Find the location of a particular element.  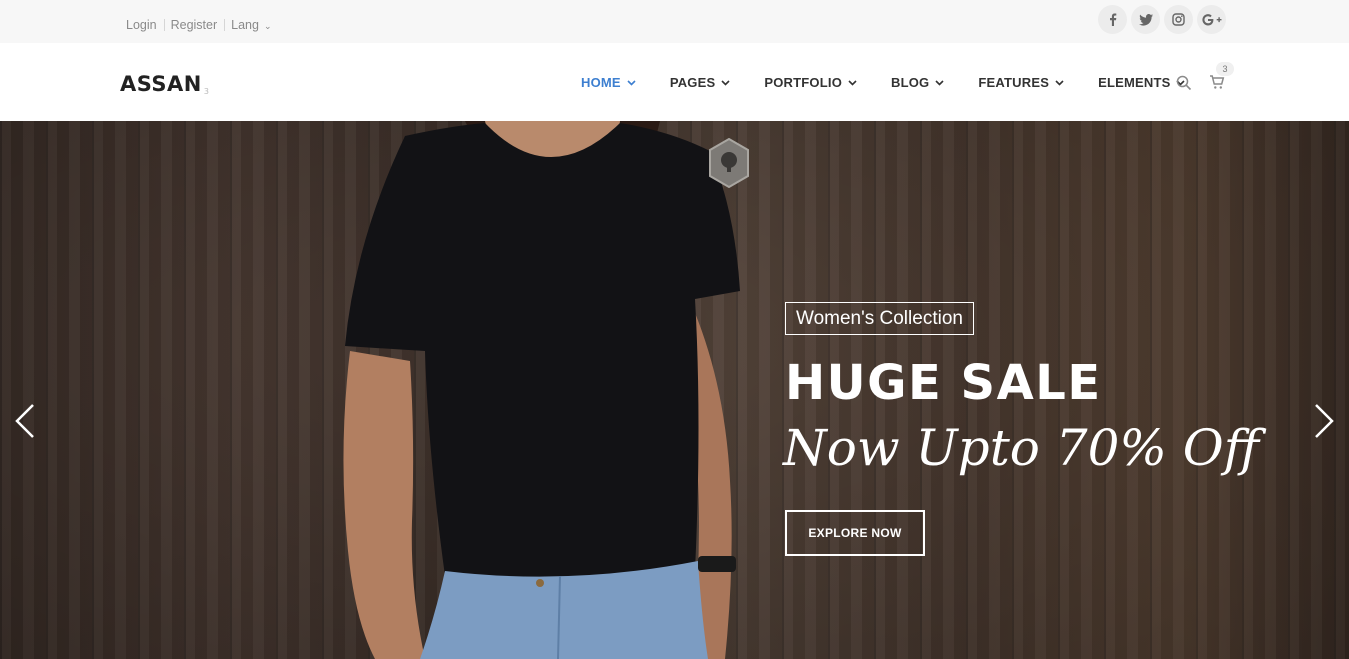

search-button is located at coordinates (1184, 85).